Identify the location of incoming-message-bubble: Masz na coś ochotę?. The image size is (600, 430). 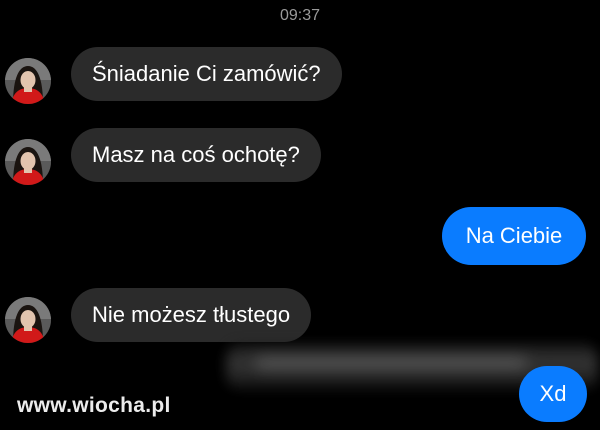
(196, 155).